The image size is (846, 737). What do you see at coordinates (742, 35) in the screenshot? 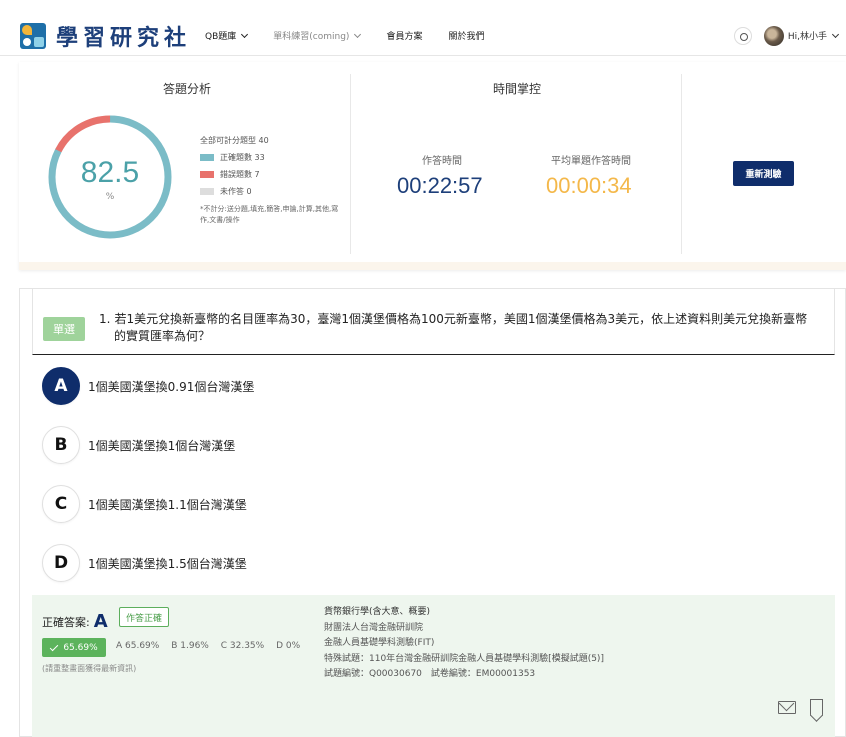
I see `search-icon` at bounding box center [742, 35].